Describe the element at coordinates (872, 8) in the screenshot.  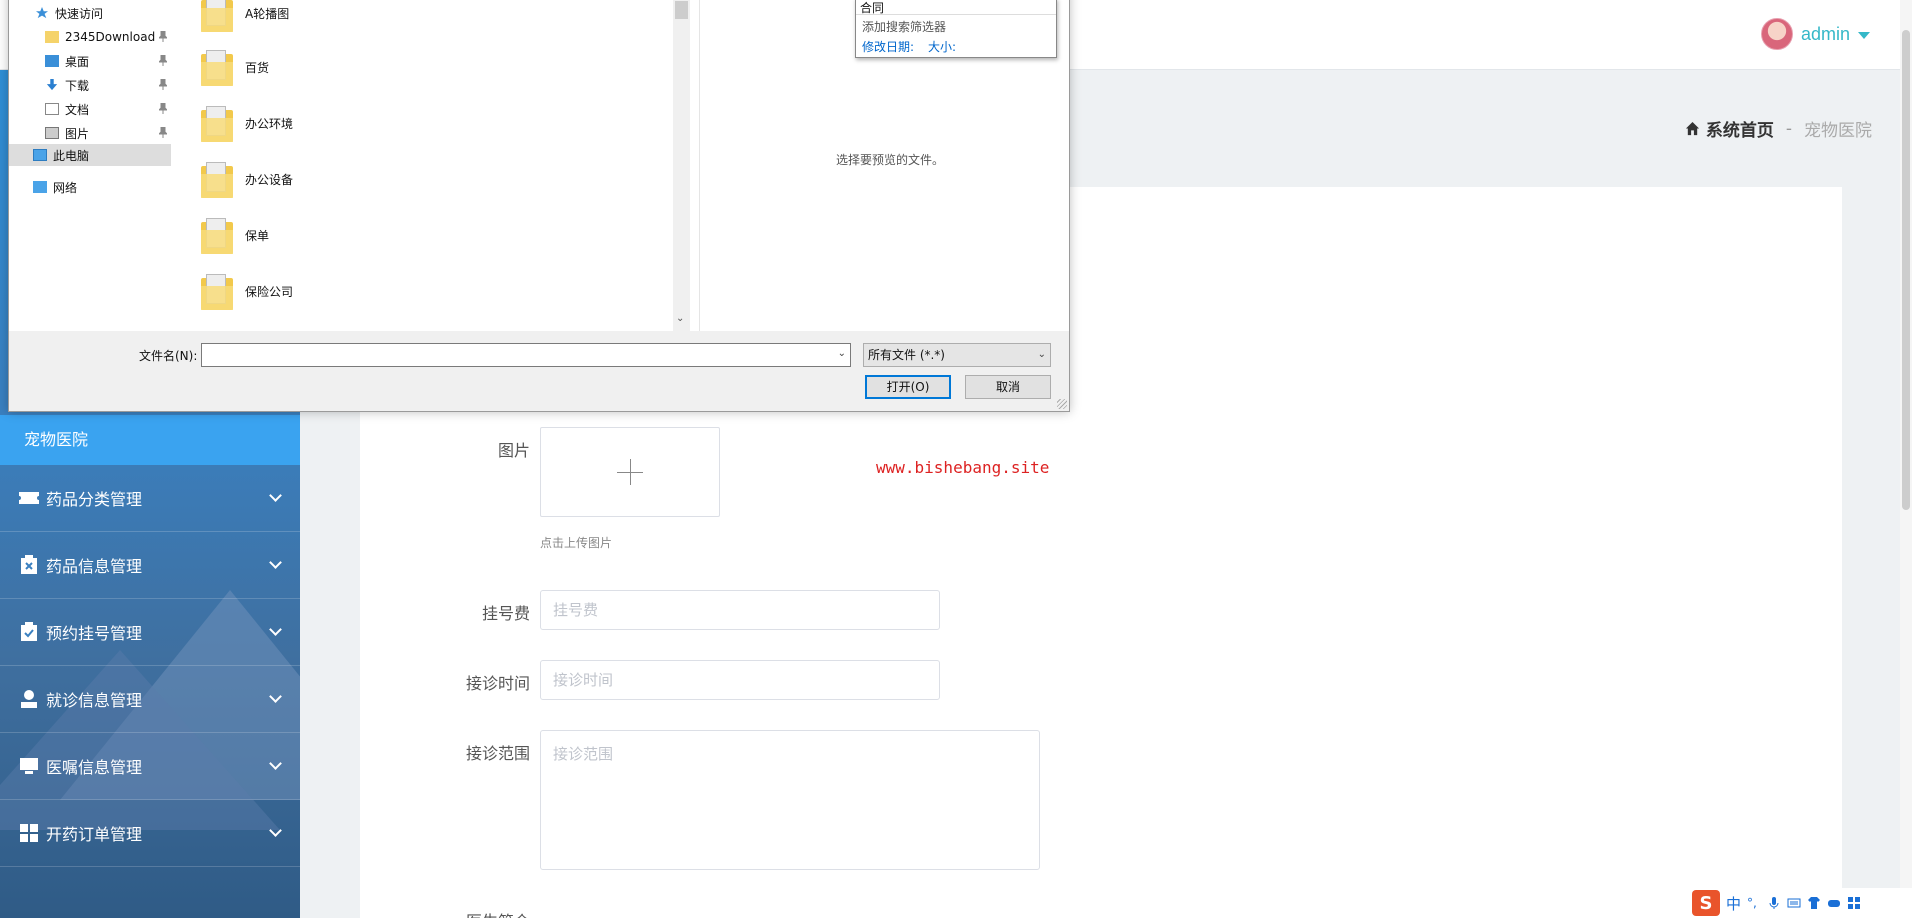
I see `search-popup-text: 合同` at that location.